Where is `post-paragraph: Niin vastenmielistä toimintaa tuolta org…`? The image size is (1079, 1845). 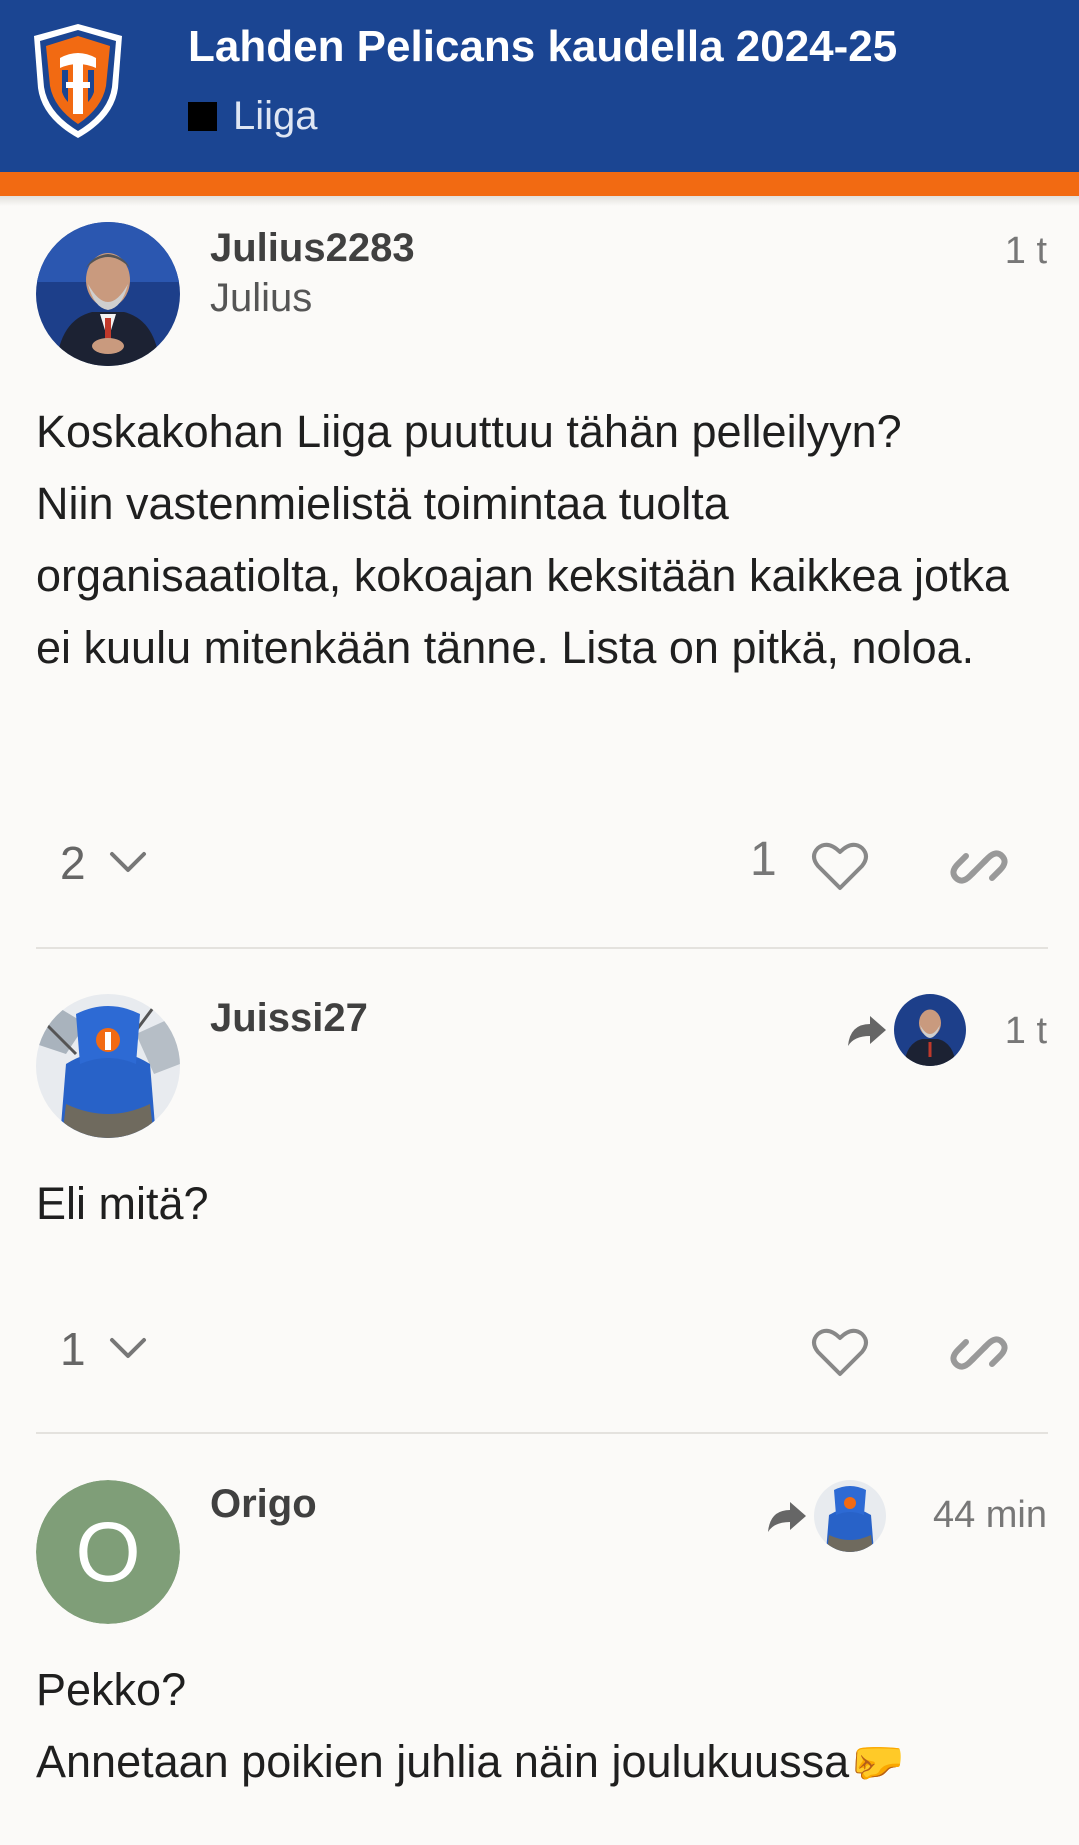 post-paragraph: Niin vastenmielistä toimintaa tuolta org… is located at coordinates (523, 575).